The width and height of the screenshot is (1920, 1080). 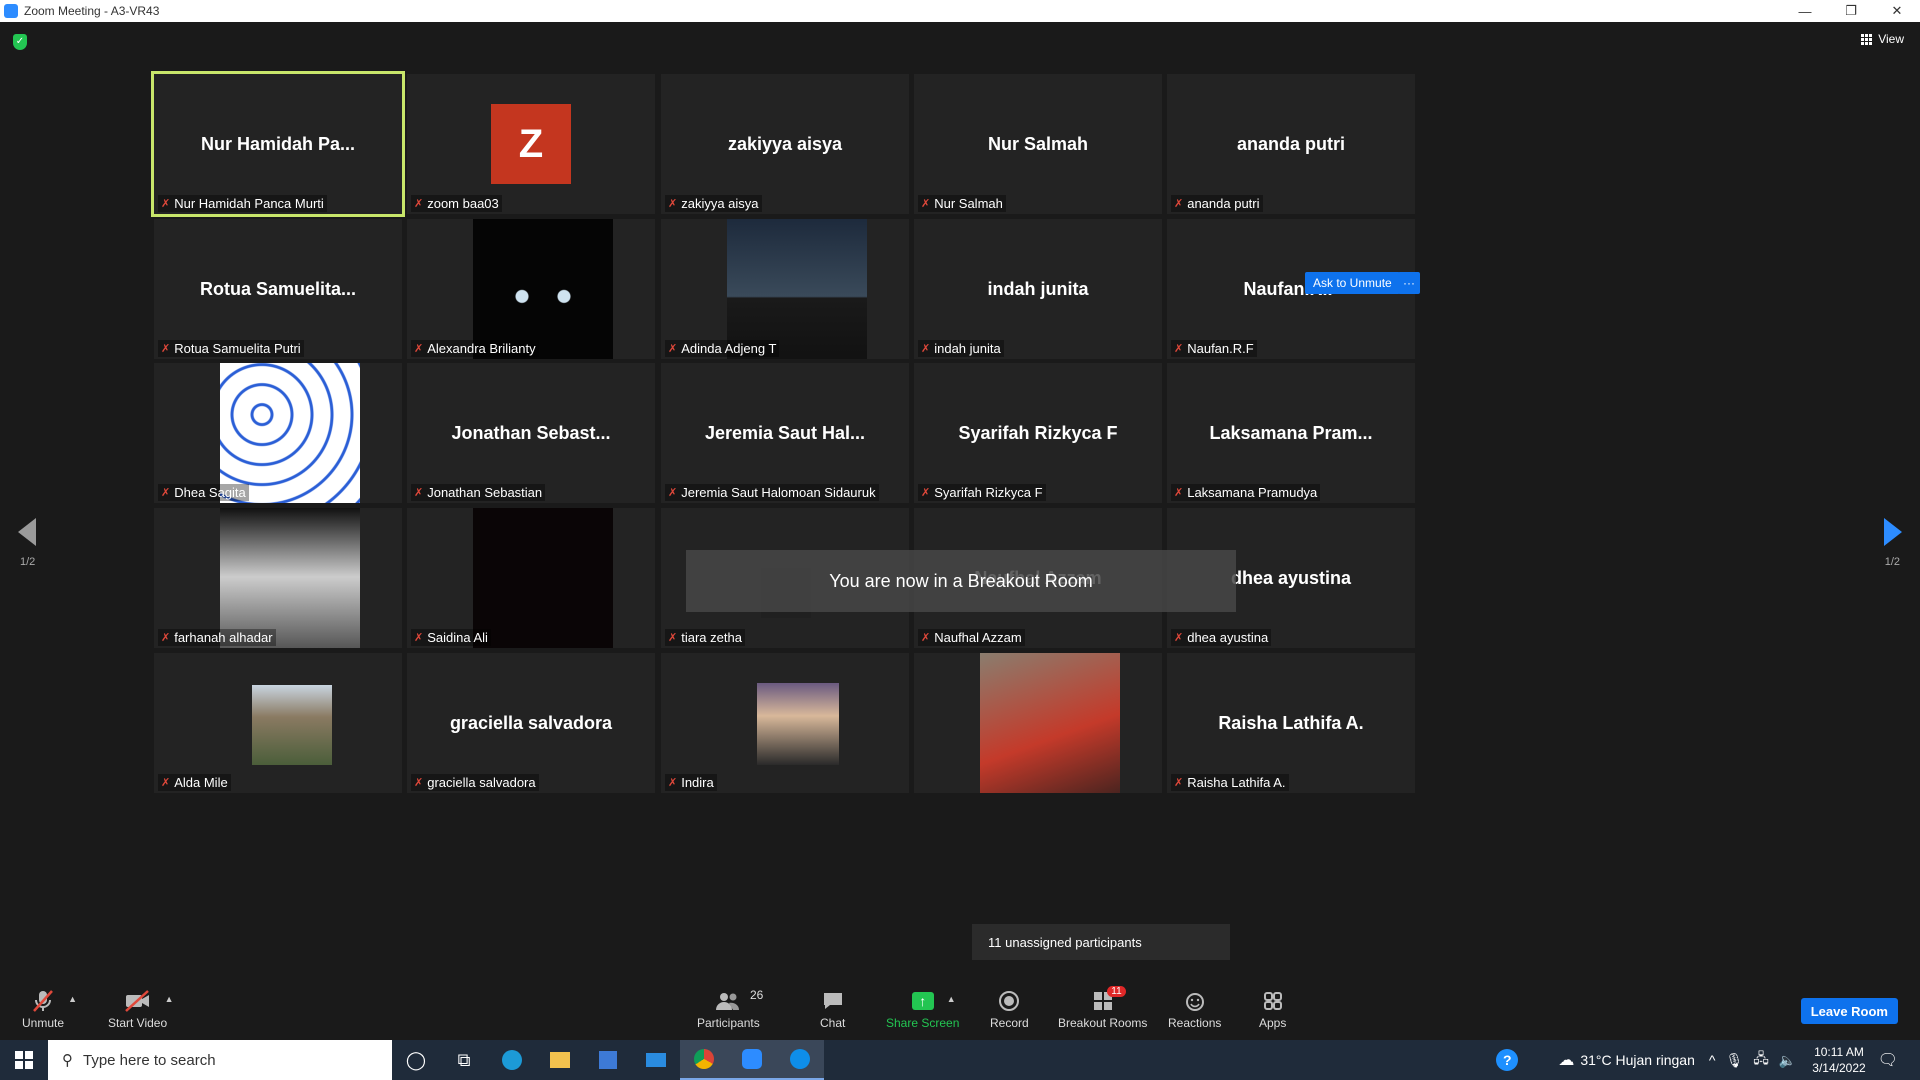 What do you see at coordinates (967, 348) in the screenshot?
I see `participant-name: indah junita` at bounding box center [967, 348].